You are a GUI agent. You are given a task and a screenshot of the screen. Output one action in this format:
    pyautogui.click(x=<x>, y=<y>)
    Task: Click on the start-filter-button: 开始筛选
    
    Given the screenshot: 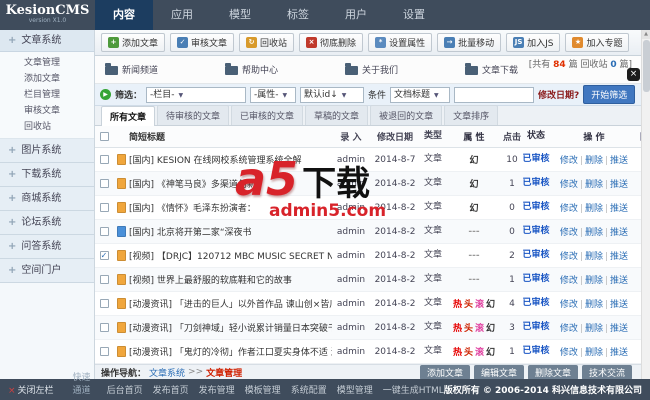 What is the action you would take?
    pyautogui.click(x=609, y=94)
    